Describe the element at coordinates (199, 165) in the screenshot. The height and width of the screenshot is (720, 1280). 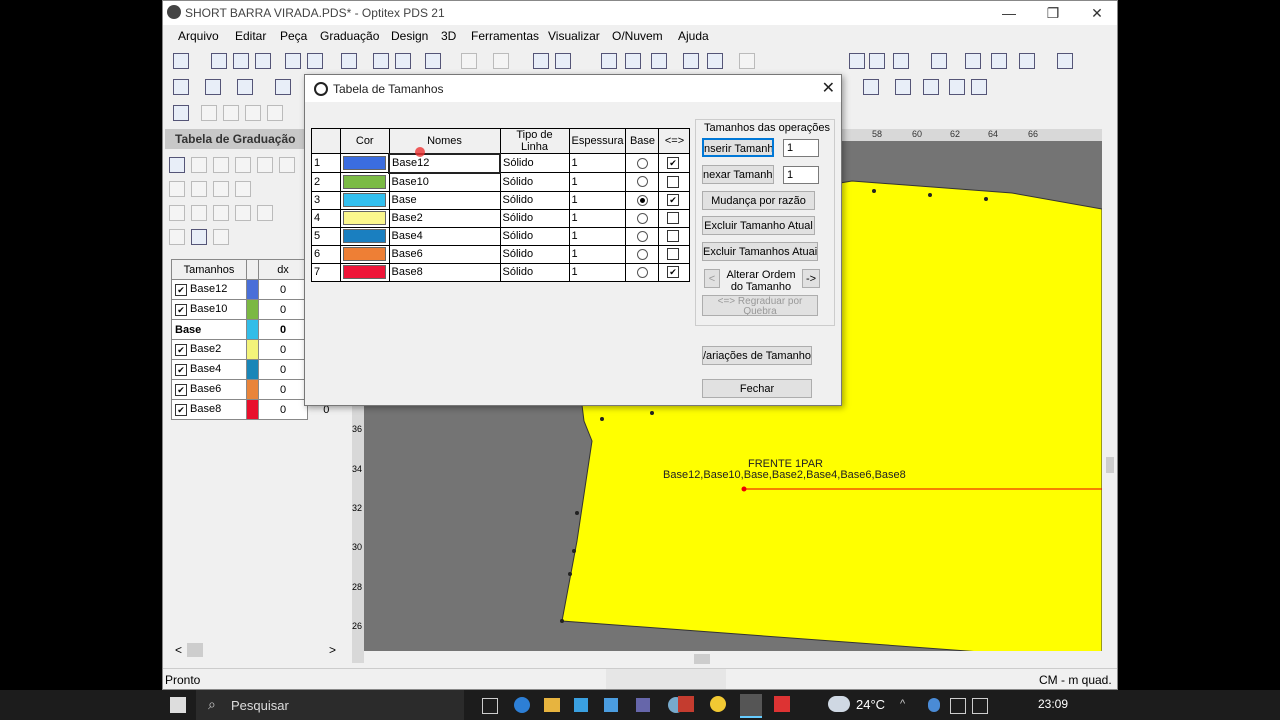
I see `grade-rule2-icon` at that location.